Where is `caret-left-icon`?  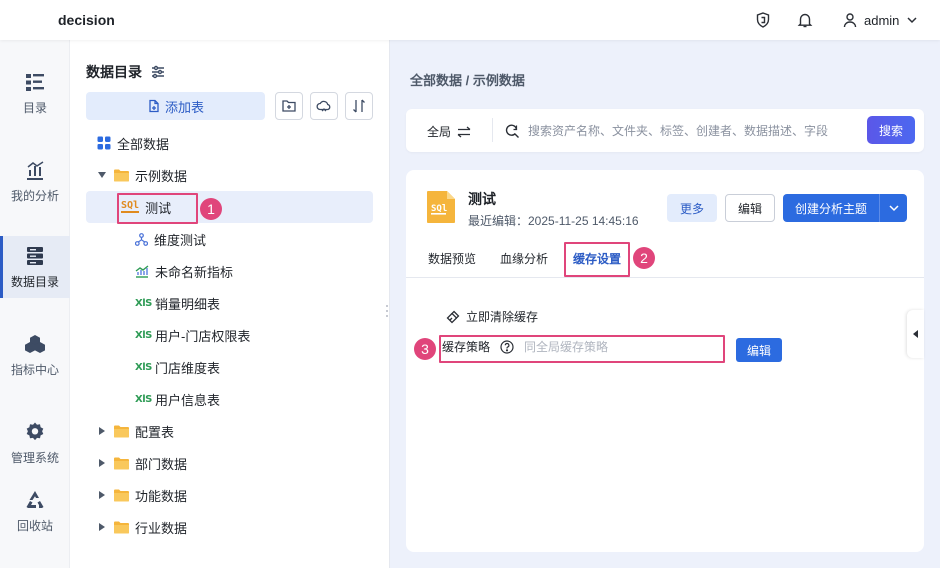 caret-left-icon is located at coordinates (915, 334).